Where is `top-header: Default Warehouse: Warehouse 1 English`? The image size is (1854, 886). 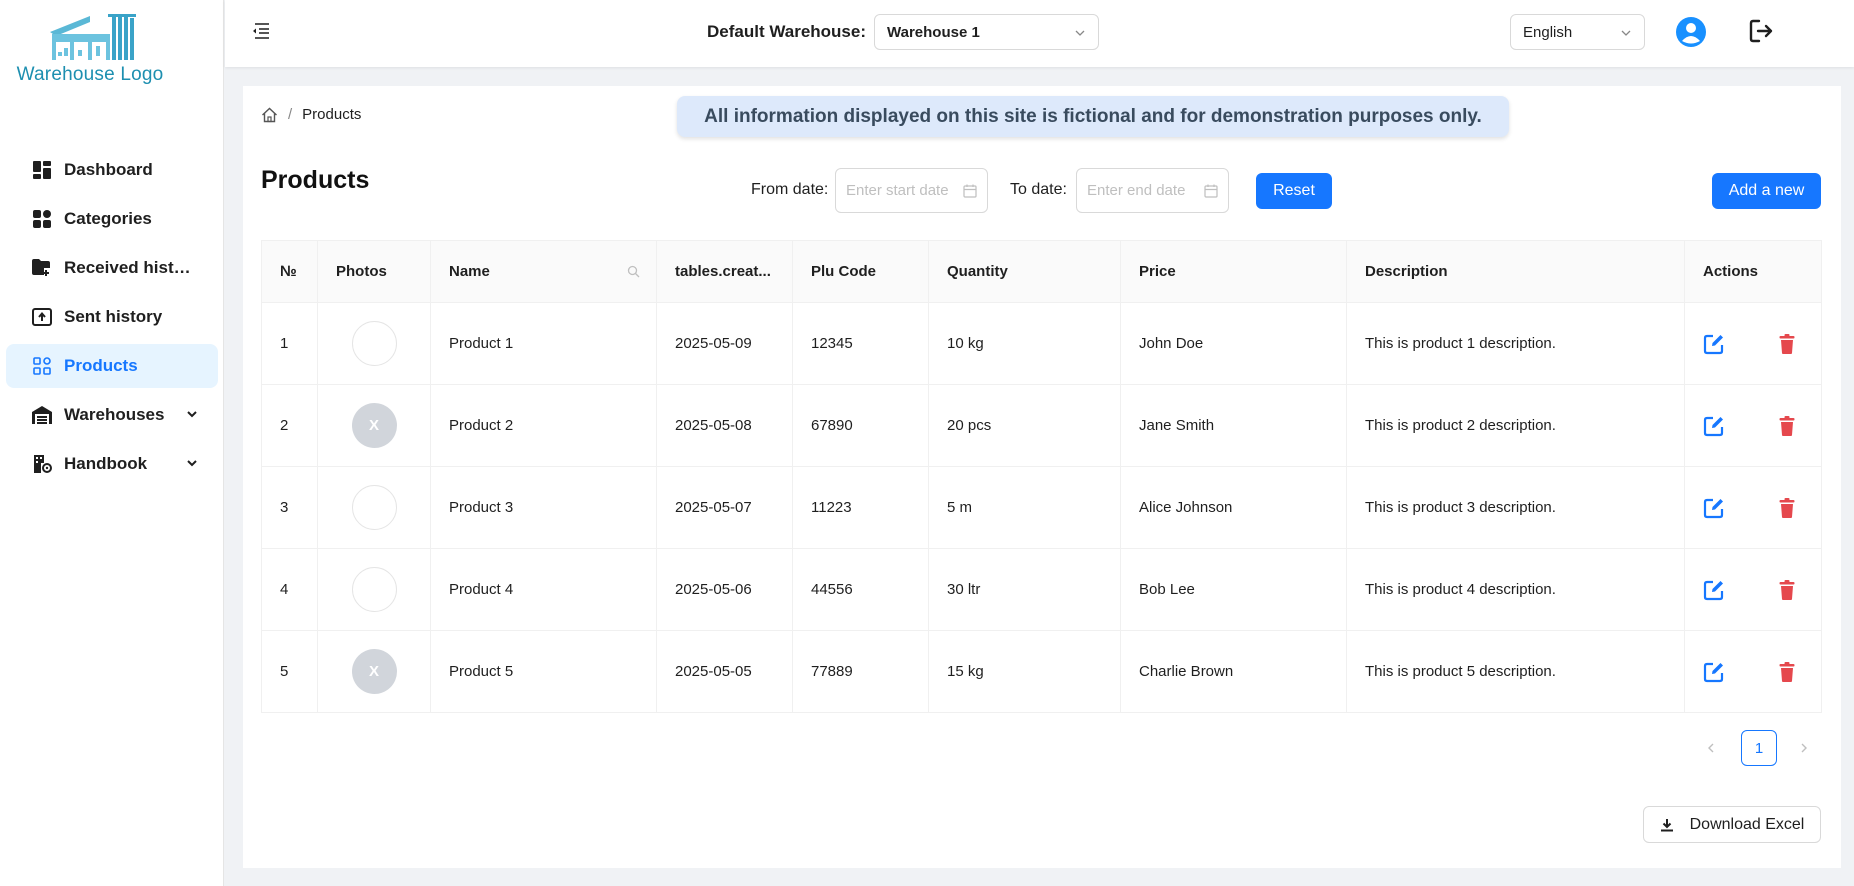
top-header: Default Warehouse: Warehouse 1 English is located at coordinates (1039, 33).